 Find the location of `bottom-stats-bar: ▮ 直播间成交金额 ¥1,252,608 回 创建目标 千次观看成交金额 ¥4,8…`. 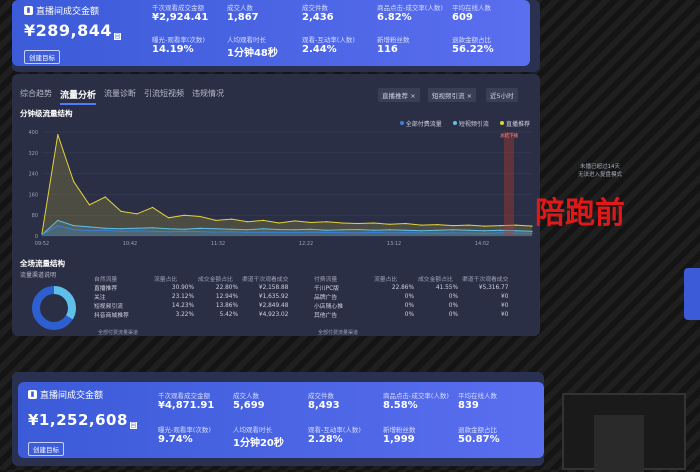

bottom-stats-bar: ▮ 直播间成交金额 ¥1,252,608 回 创建目标 千次观看成交金额 ¥4,8… is located at coordinates (281, 420).